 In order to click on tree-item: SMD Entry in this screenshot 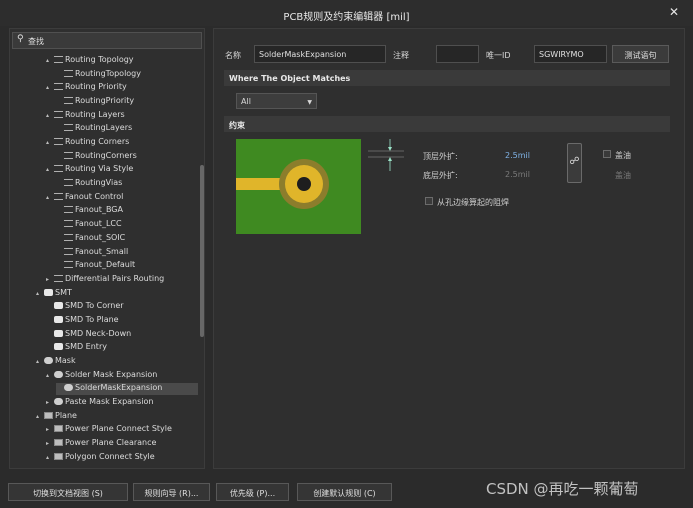, I will do `click(122, 348)`.